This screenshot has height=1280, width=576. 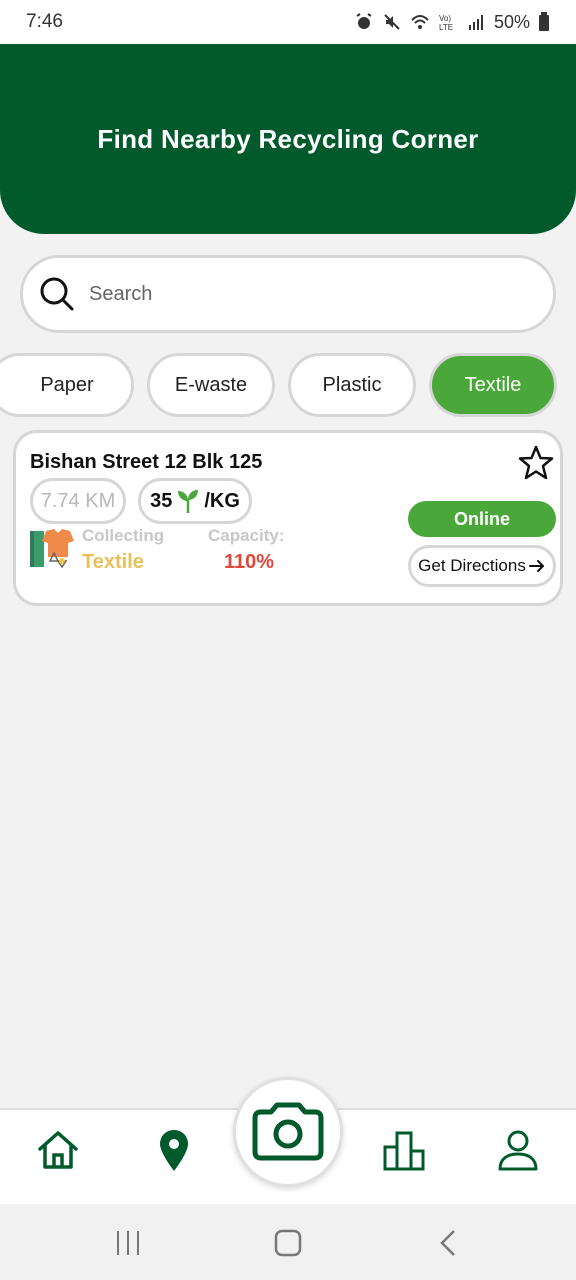 What do you see at coordinates (392, 22) in the screenshot?
I see `mute-icon` at bounding box center [392, 22].